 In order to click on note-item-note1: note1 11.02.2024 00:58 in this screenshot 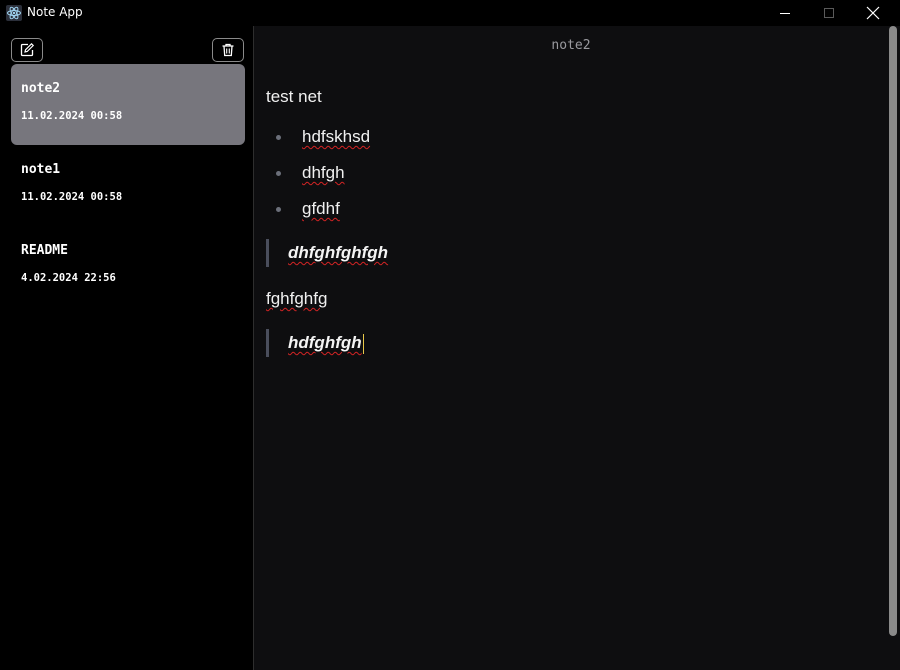, I will do `click(128, 185)`.